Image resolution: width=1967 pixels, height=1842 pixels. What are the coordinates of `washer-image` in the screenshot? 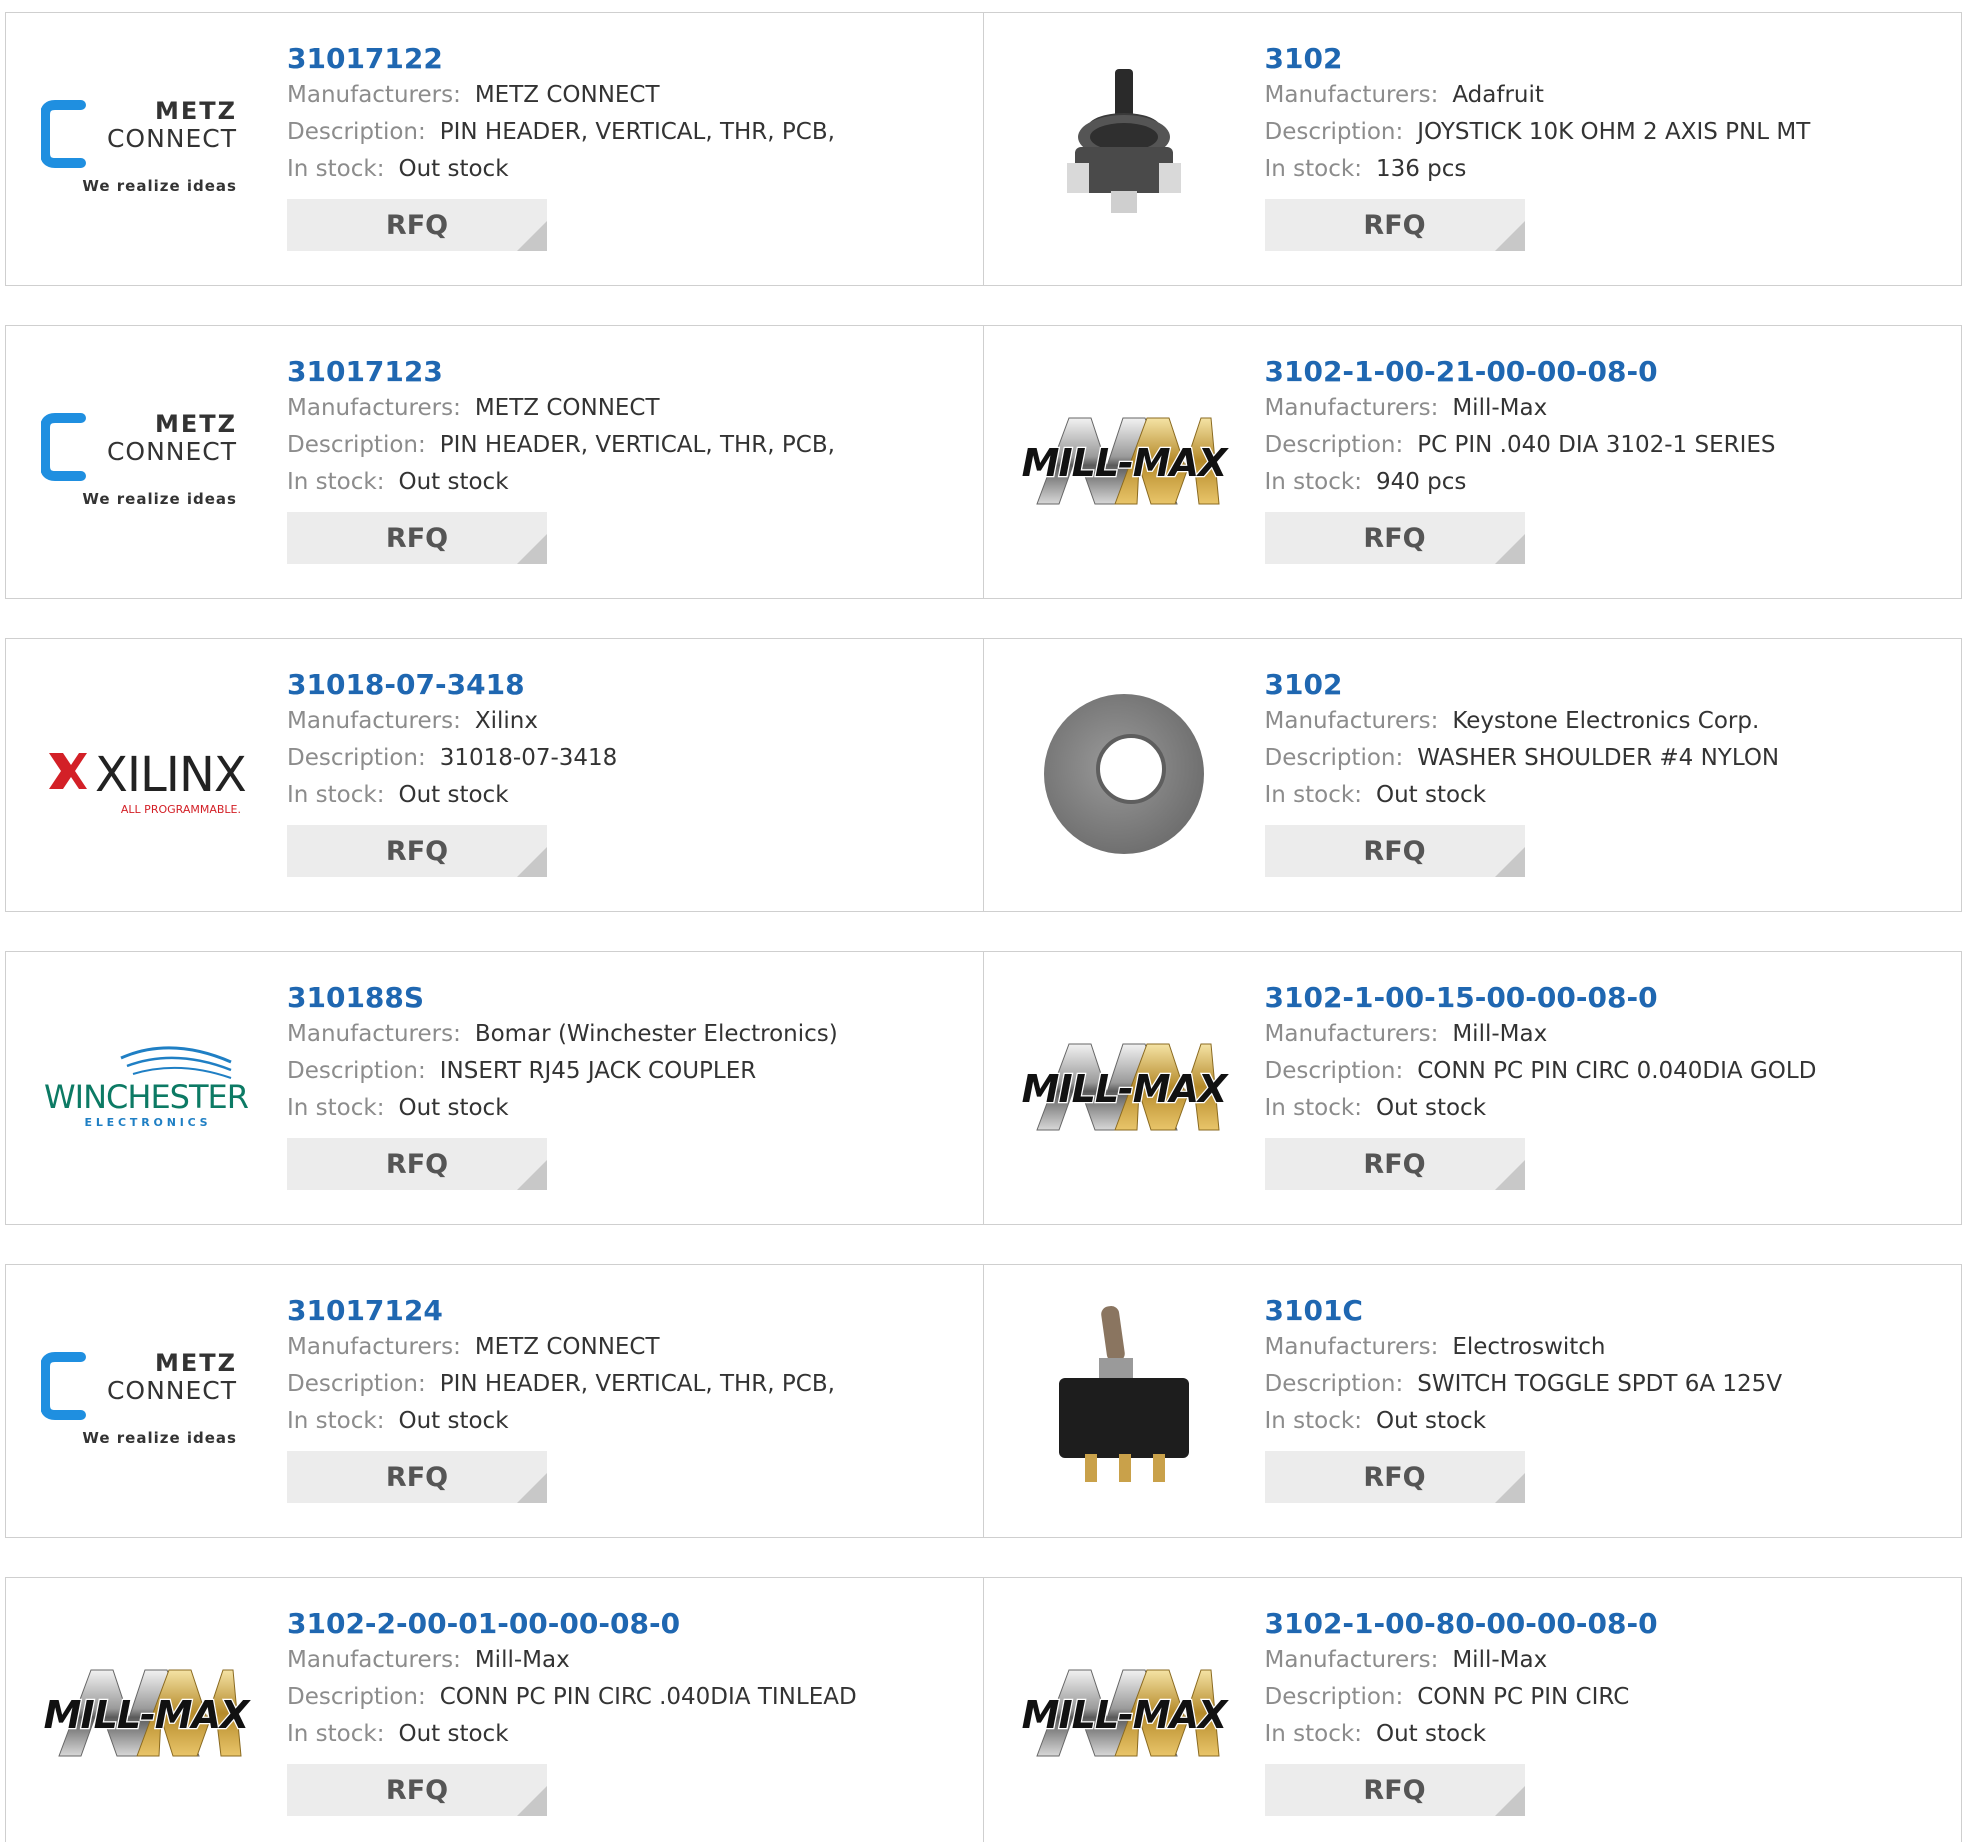 It's located at (1123, 774).